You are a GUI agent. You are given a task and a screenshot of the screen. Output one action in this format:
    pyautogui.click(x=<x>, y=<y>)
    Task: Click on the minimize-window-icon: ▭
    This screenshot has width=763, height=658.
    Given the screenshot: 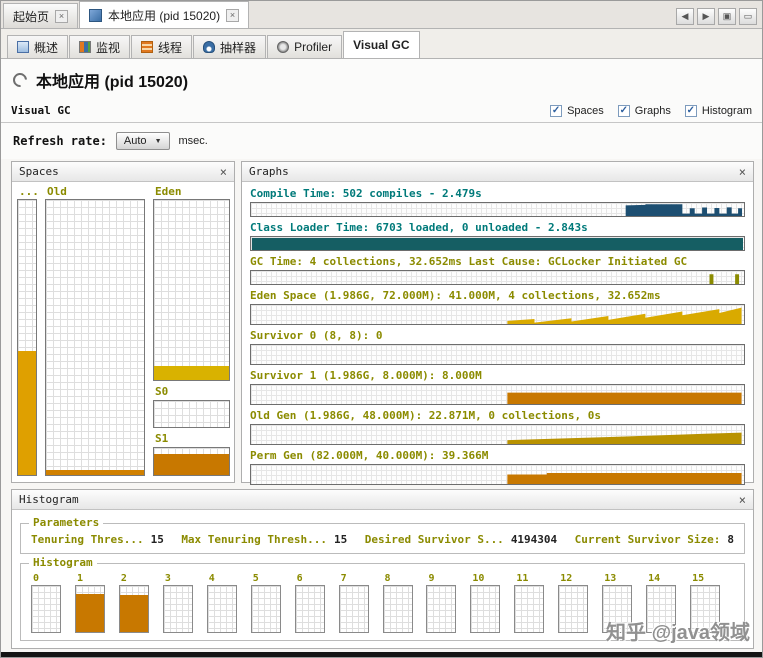 What is the action you would take?
    pyautogui.click(x=748, y=16)
    